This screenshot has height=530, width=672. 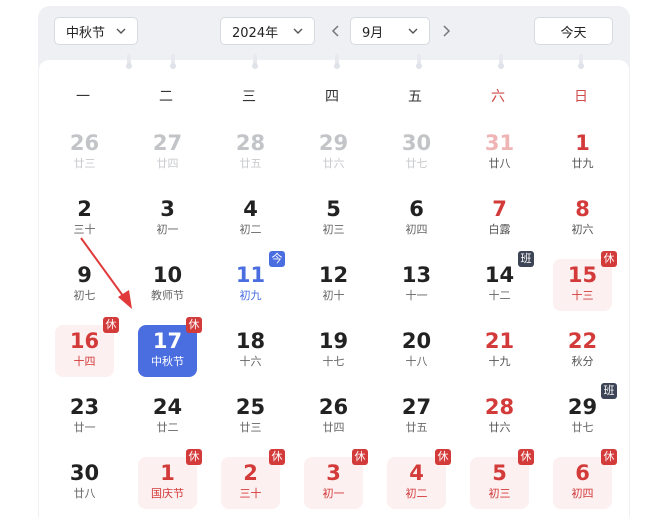 I want to click on day-cell: 29 廿七班, so click(x=585, y=413).